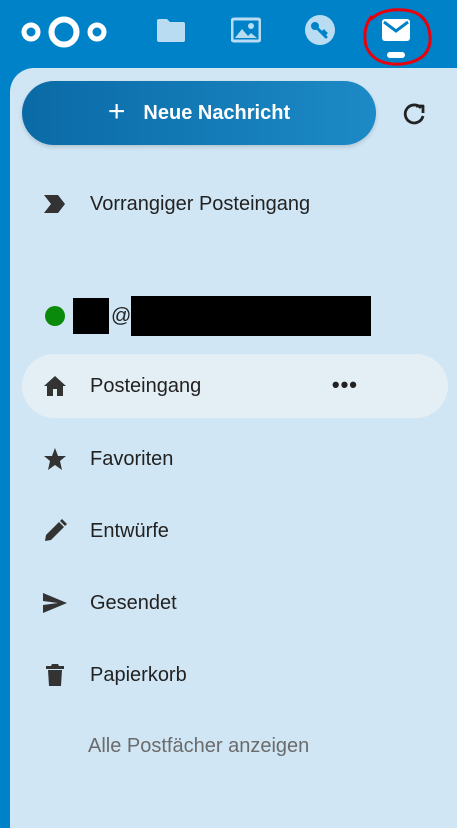  What do you see at coordinates (121, 315) in the screenshot?
I see `at-sign: @` at bounding box center [121, 315].